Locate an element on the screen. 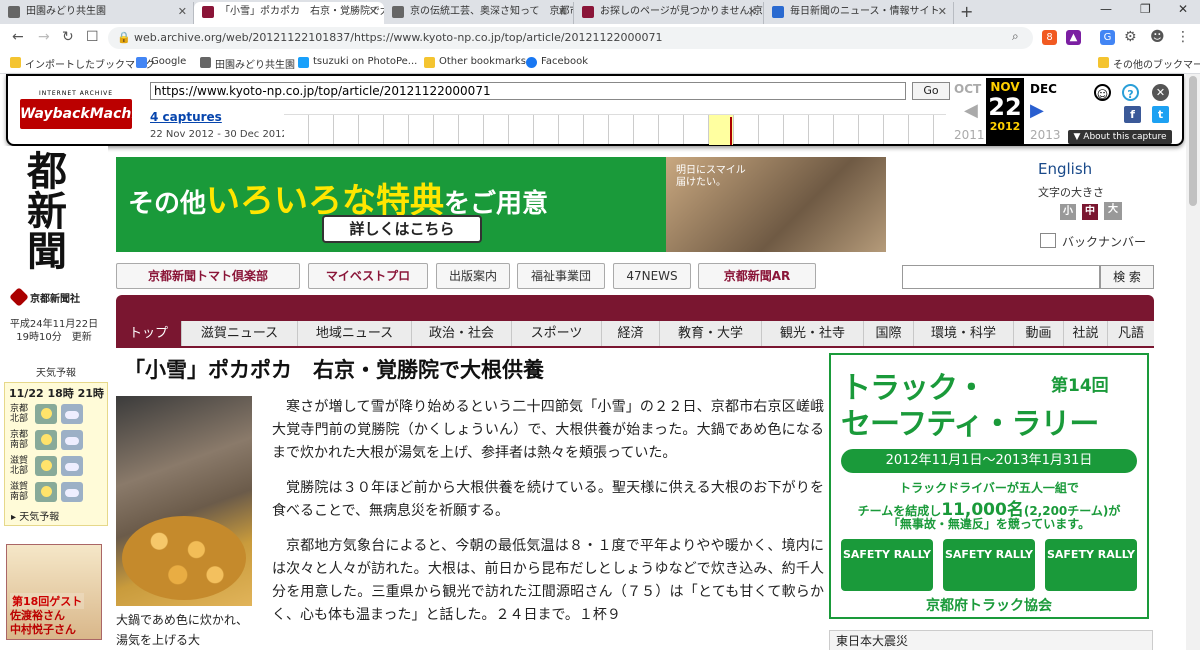 This screenshot has height=651, width=1200. nav-bongo: 凡語 is located at coordinates (1131, 333).